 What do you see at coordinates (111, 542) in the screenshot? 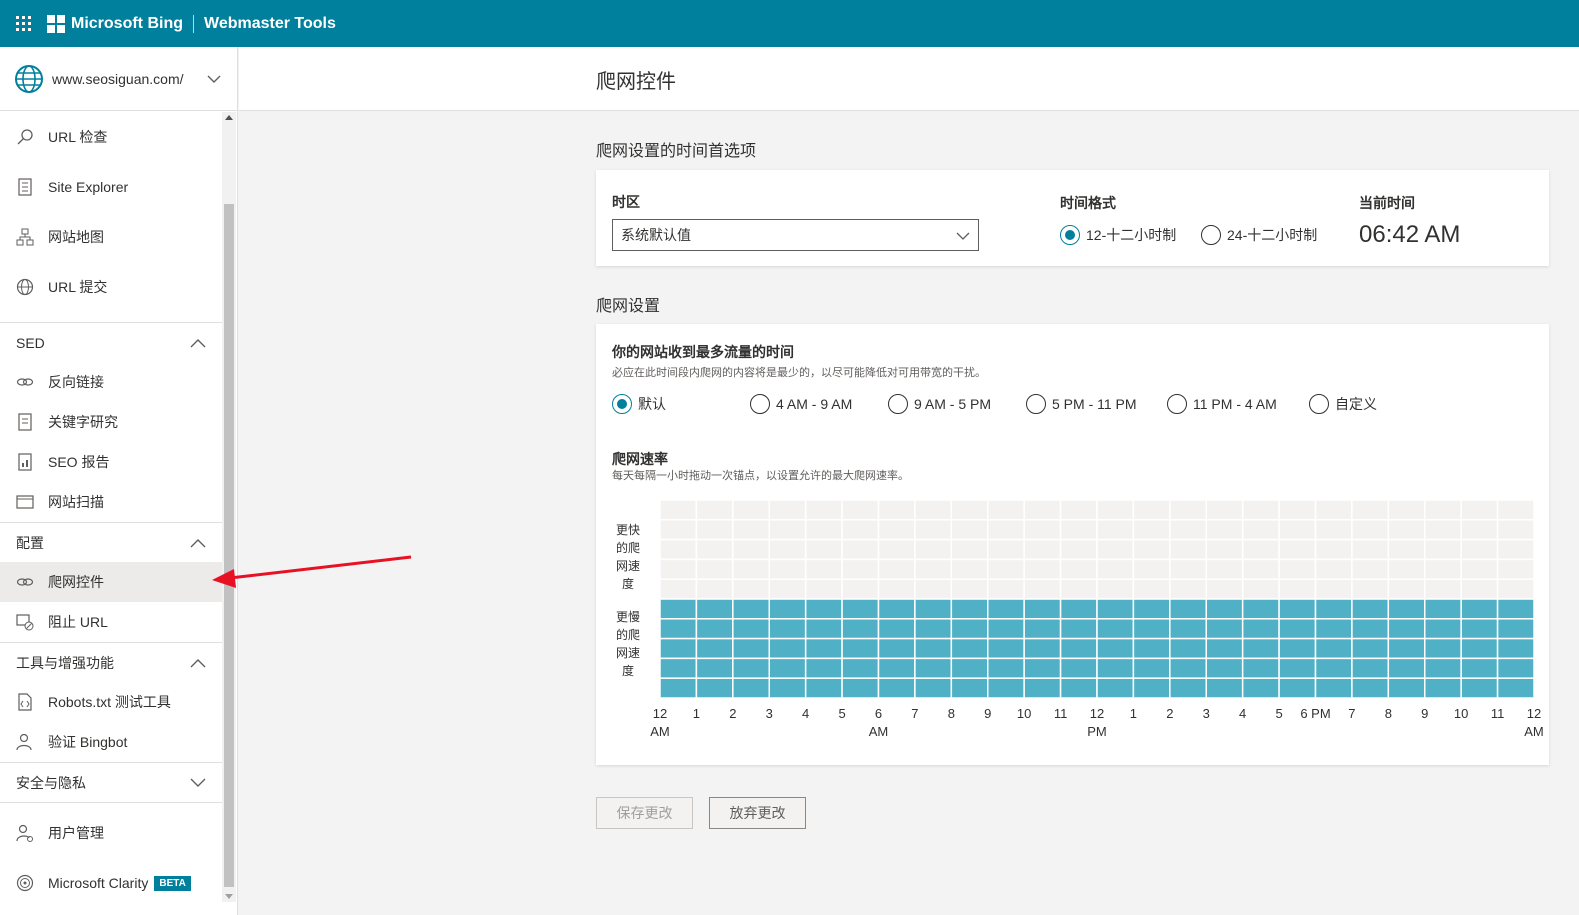
I see `sidebar-group-header: 配置` at bounding box center [111, 542].